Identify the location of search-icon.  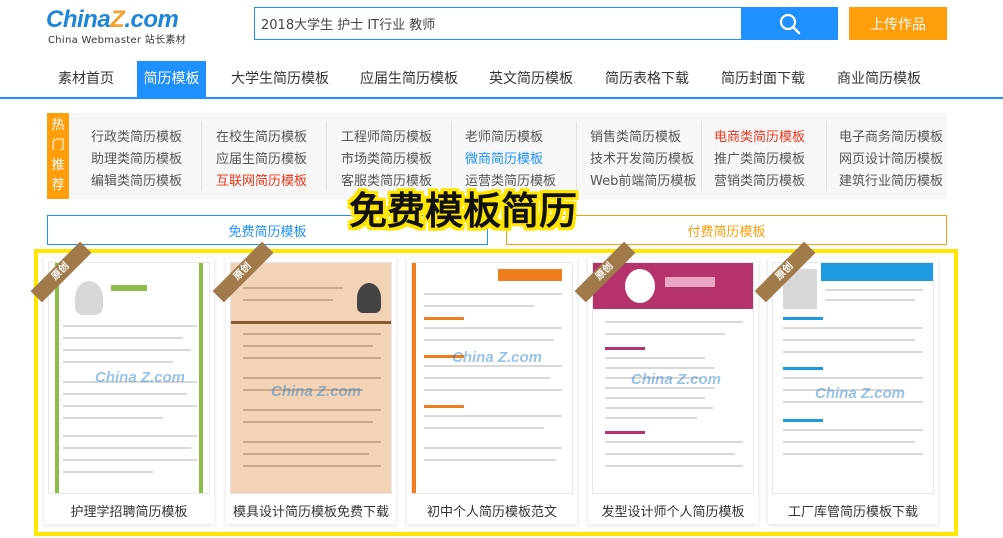
(789, 23).